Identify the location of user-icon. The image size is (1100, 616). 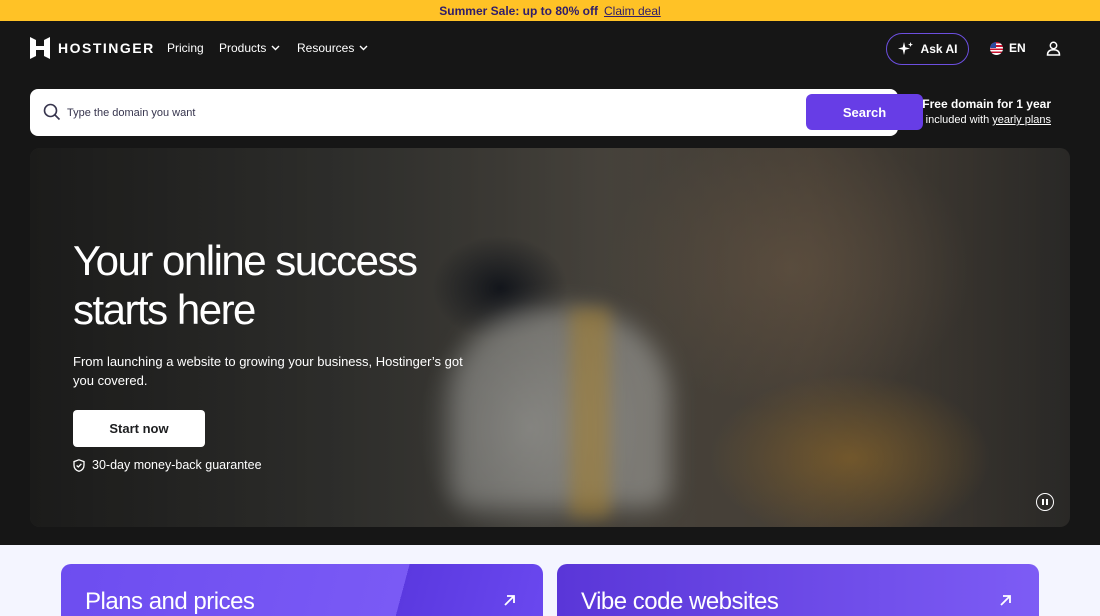
(1053, 48).